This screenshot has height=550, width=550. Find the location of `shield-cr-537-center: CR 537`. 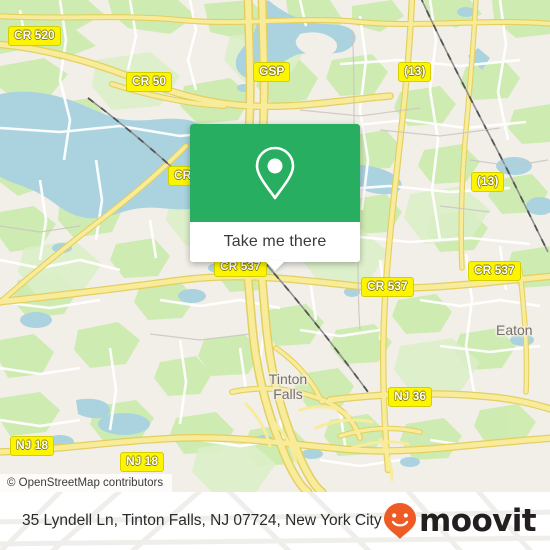

shield-cr-537-center: CR 537 is located at coordinates (387, 287).